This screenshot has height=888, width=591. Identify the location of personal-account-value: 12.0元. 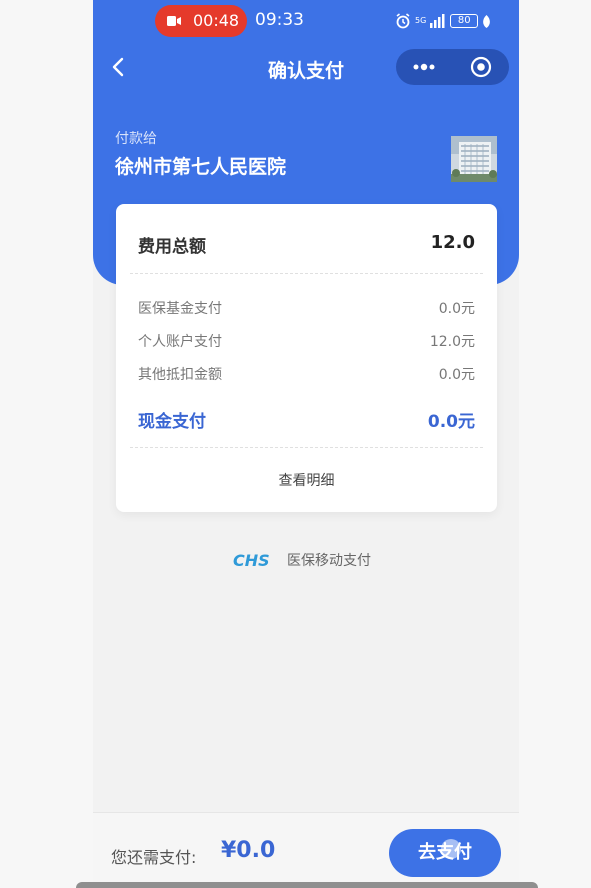
(452, 342).